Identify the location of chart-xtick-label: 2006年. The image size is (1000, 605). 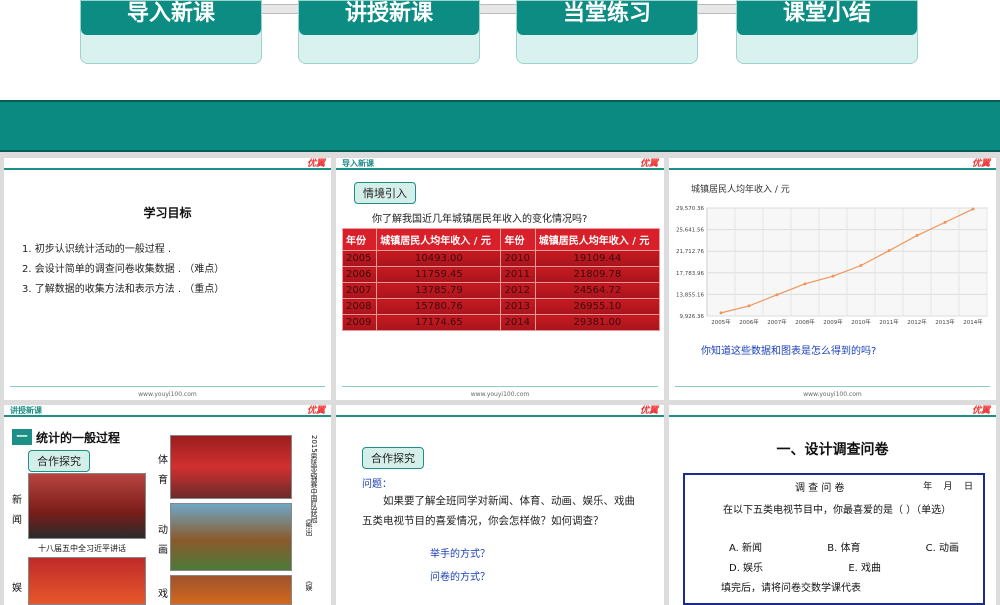
(749, 322).